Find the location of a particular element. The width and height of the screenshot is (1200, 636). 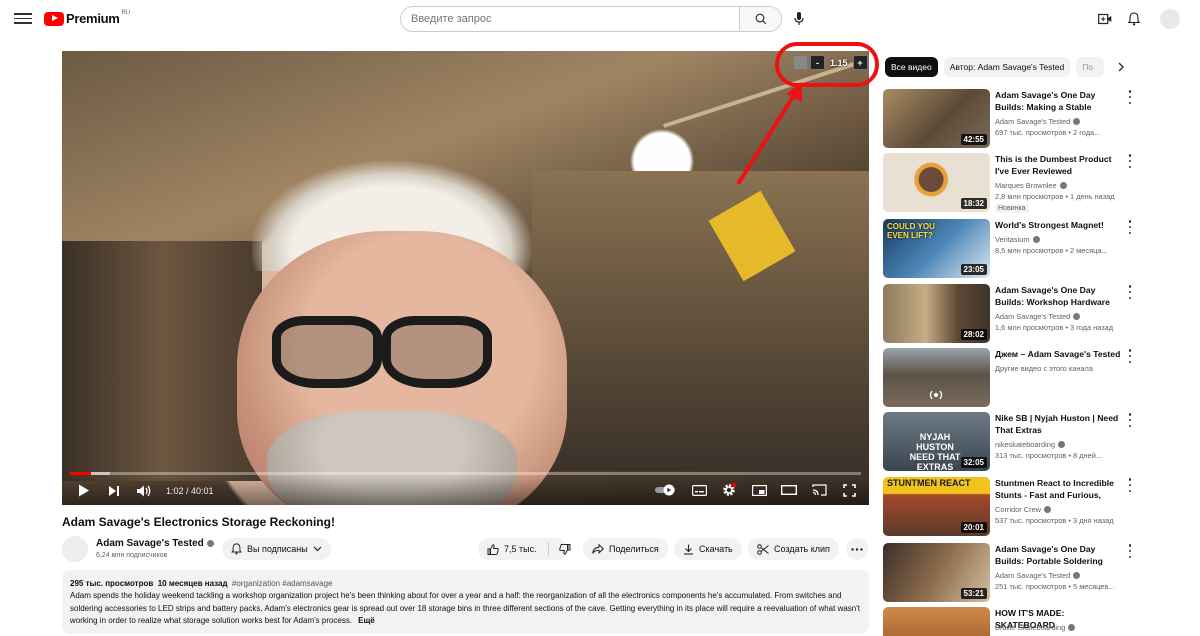

video-thumbnail: STUNTMEN REACT 20:01 is located at coordinates (936, 506).